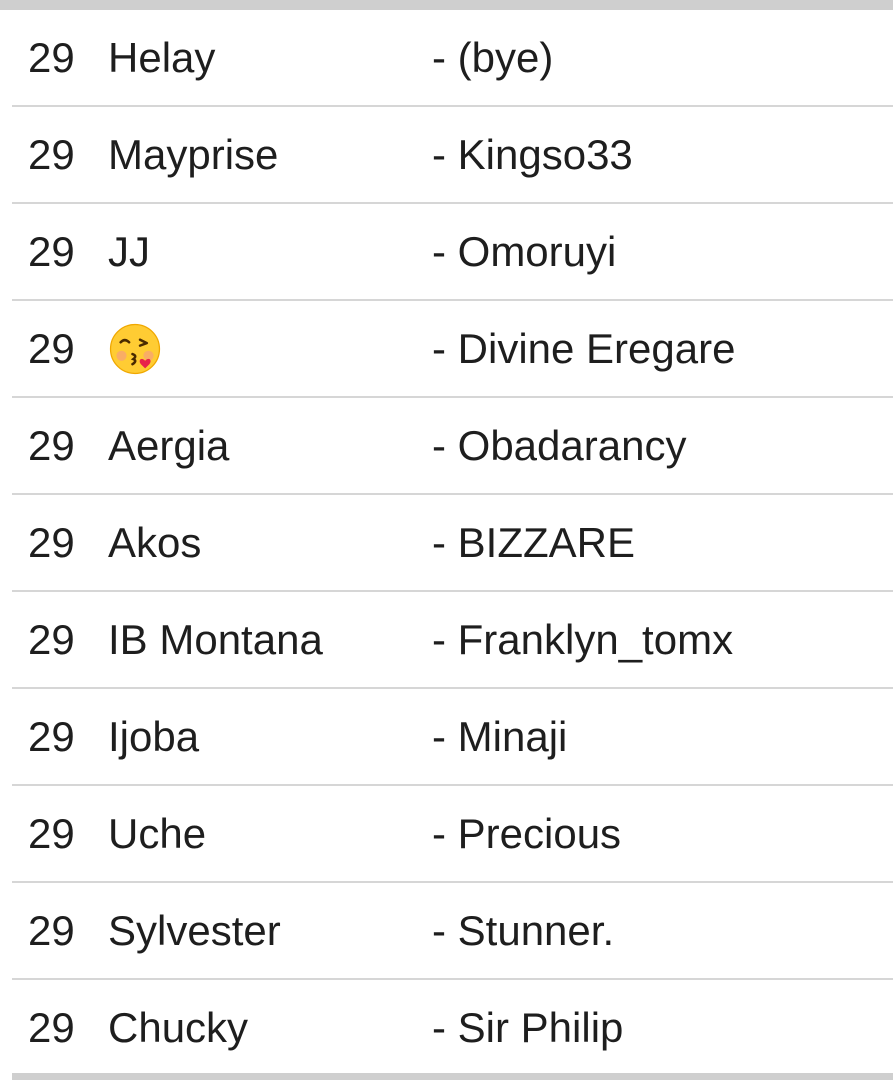 Image resolution: width=893 pixels, height=1080 pixels. Describe the element at coordinates (169, 445) in the screenshot. I see `row-name: Aergia` at that location.